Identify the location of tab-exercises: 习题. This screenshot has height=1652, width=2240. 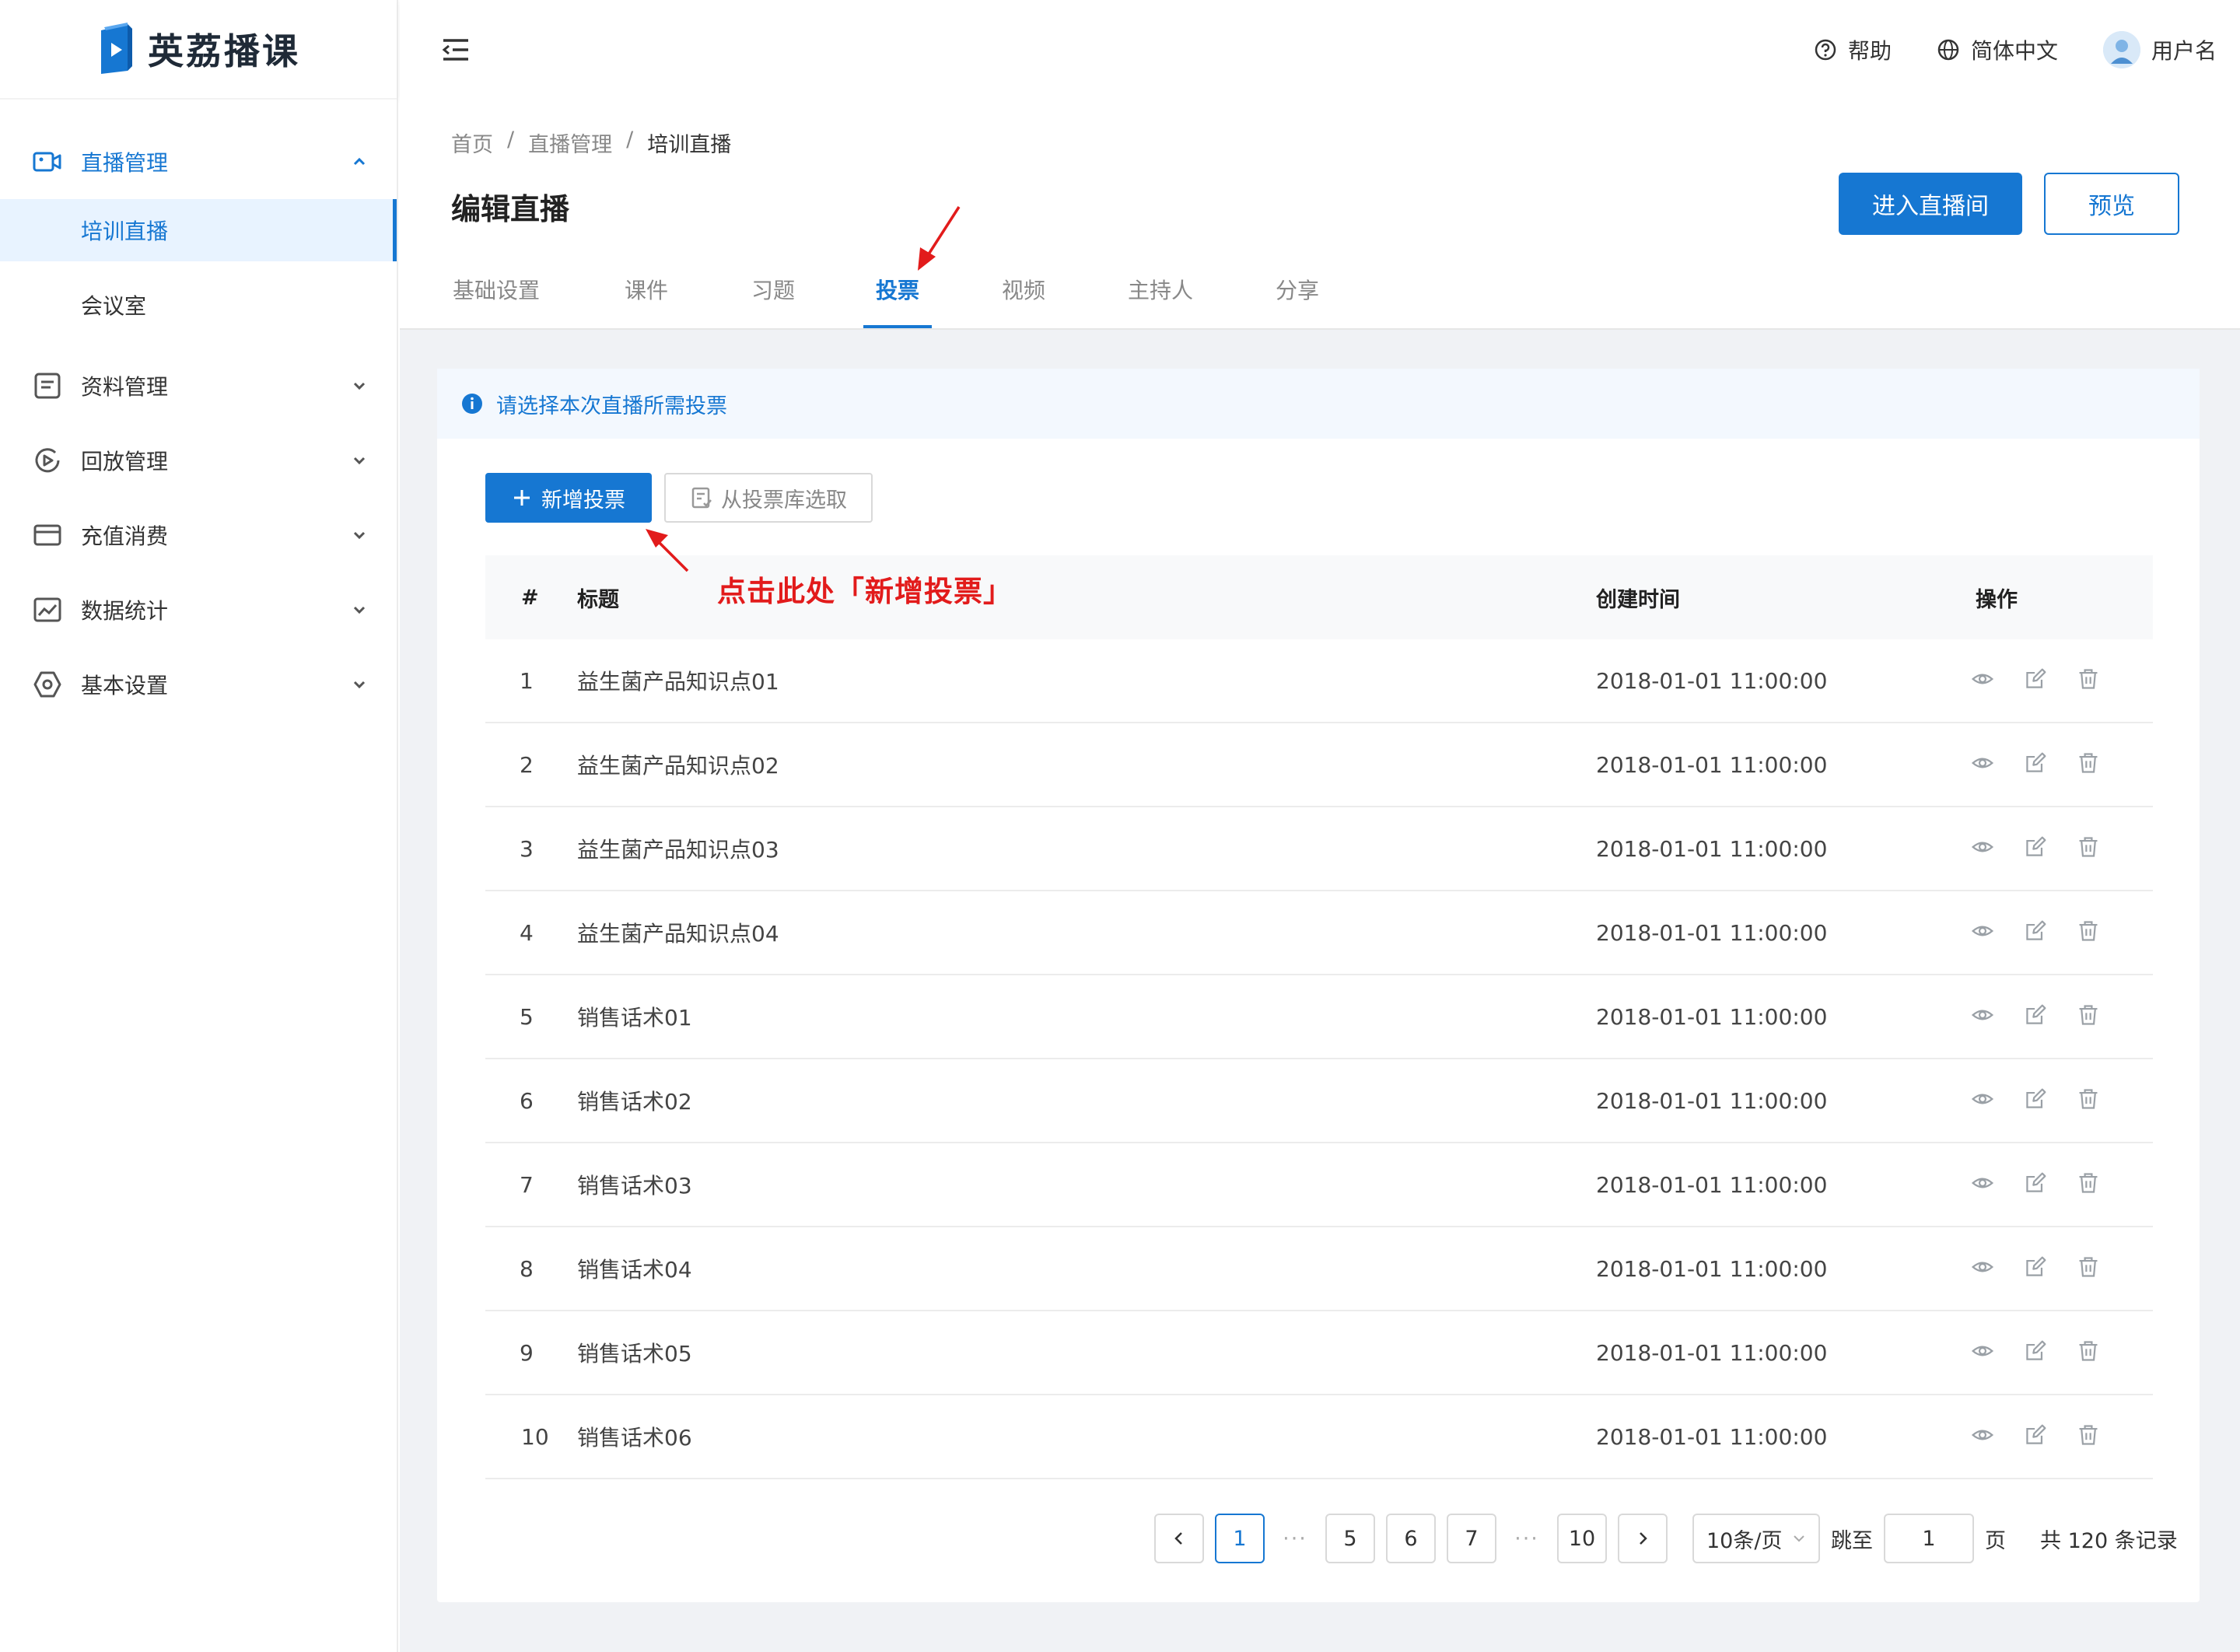
(773, 302).